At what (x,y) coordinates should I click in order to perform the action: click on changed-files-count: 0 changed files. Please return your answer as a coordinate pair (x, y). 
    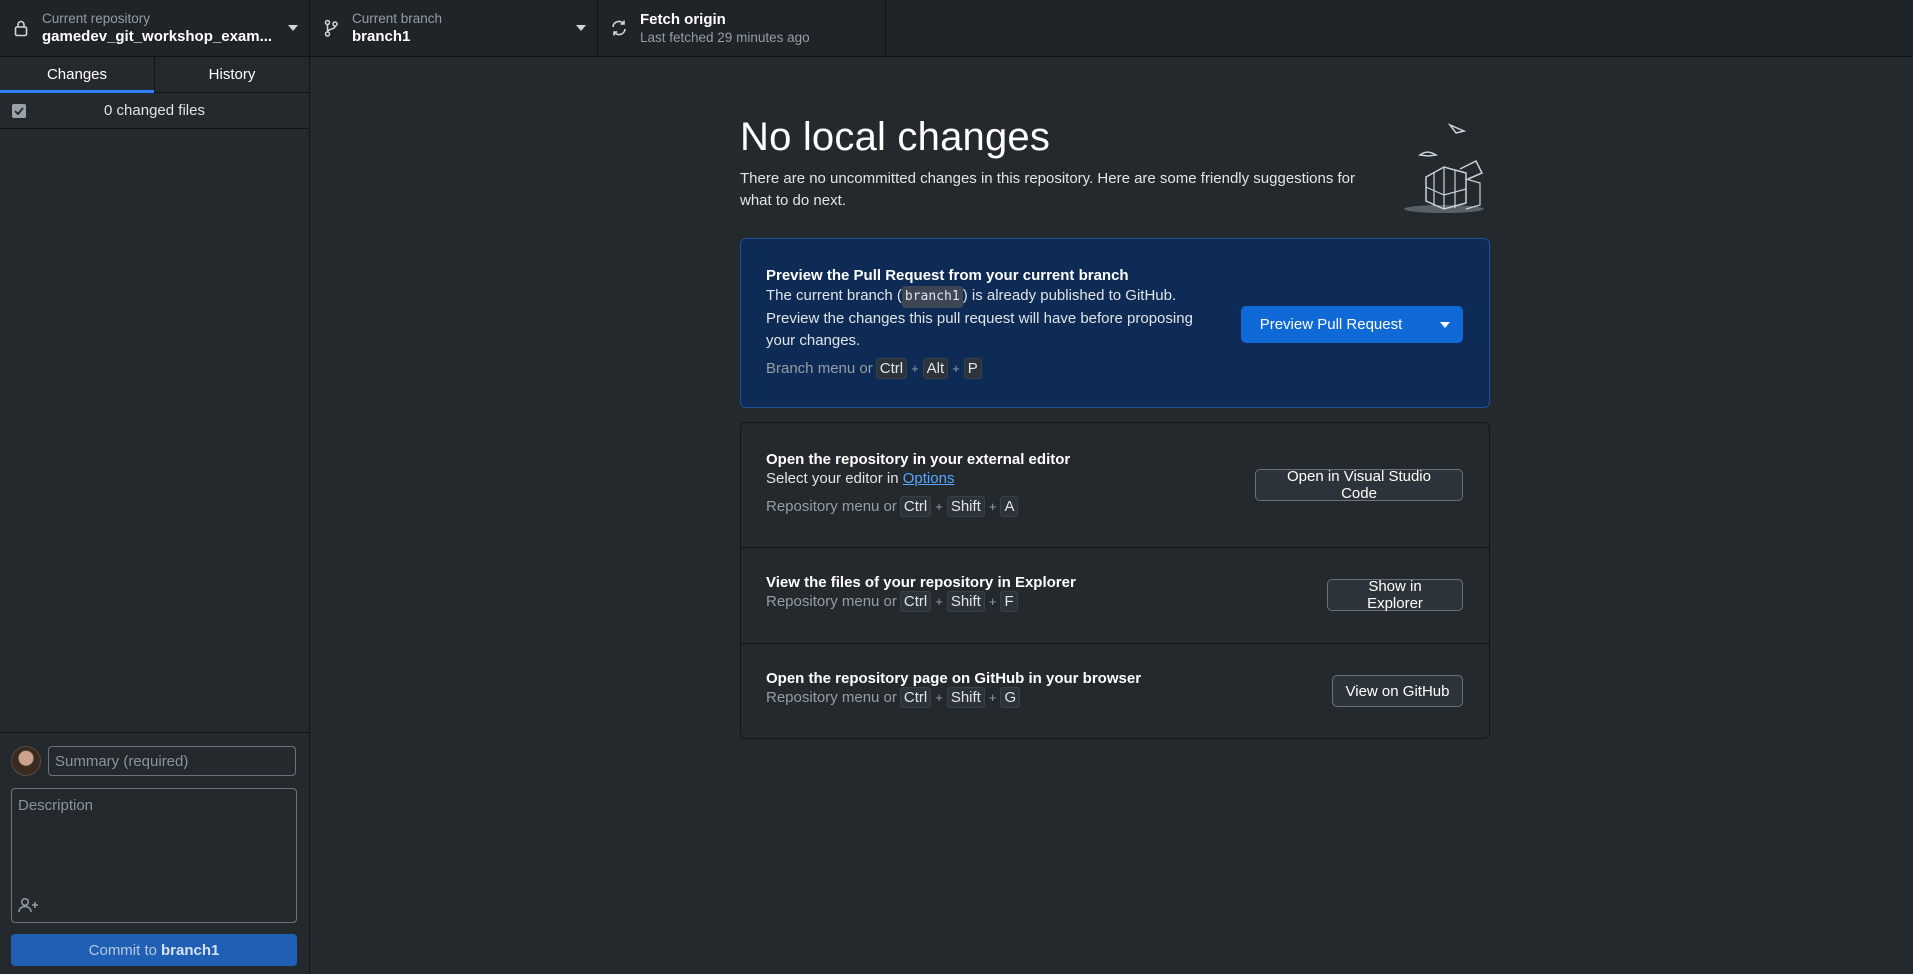
    Looking at the image, I should click on (154, 110).